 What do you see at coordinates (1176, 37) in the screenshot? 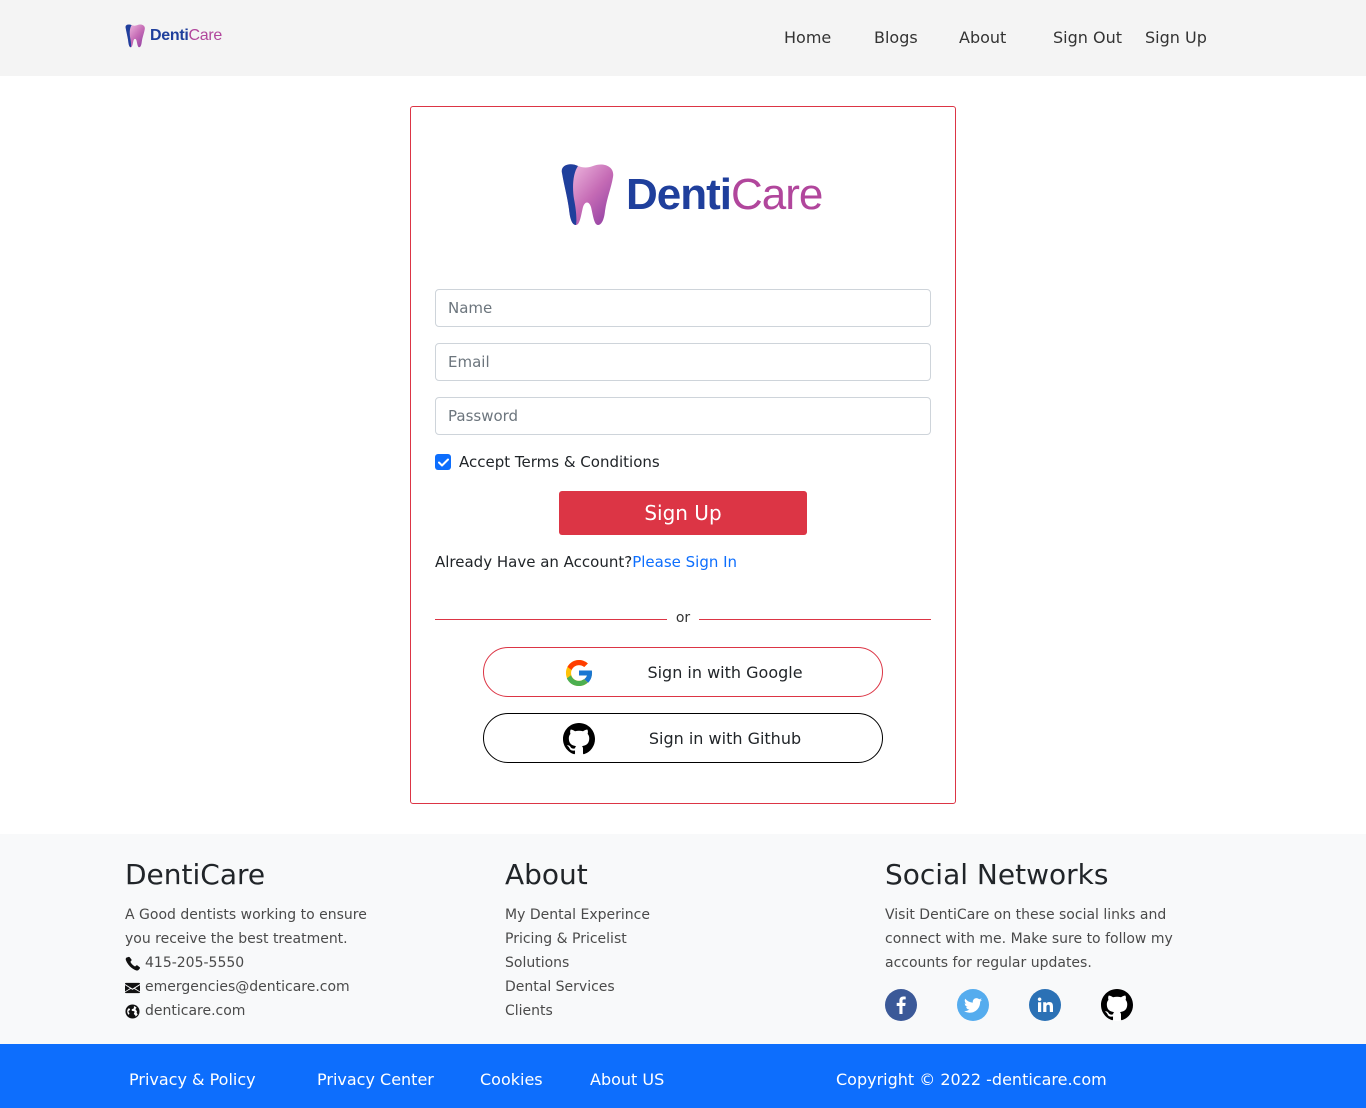
I see `nav-sign-up: Sign Up` at bounding box center [1176, 37].